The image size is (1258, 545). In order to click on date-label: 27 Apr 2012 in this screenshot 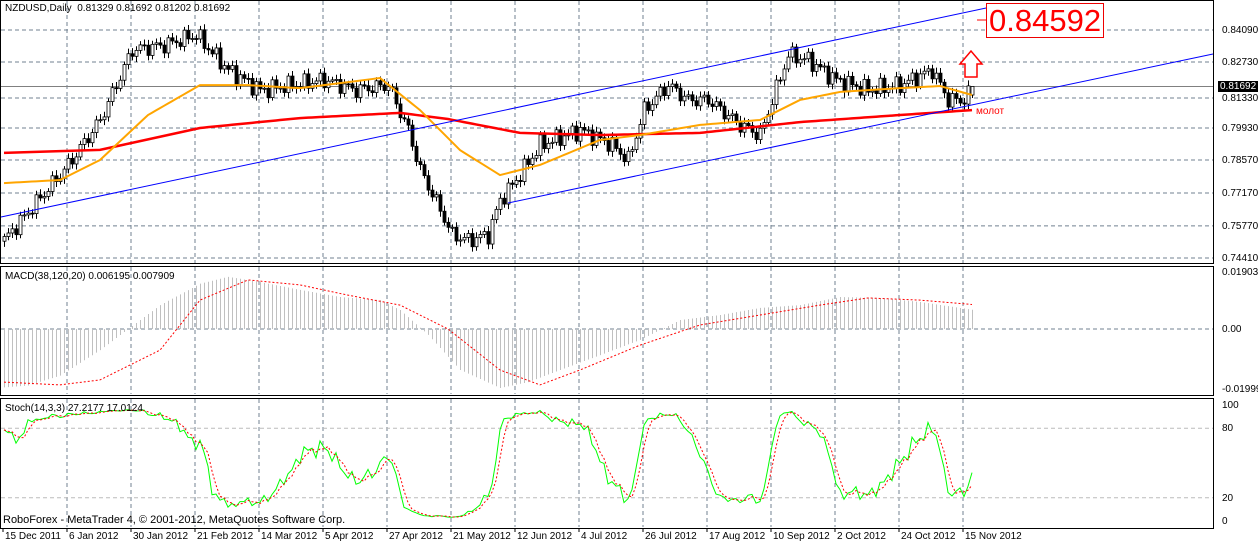, I will do `click(416, 536)`.